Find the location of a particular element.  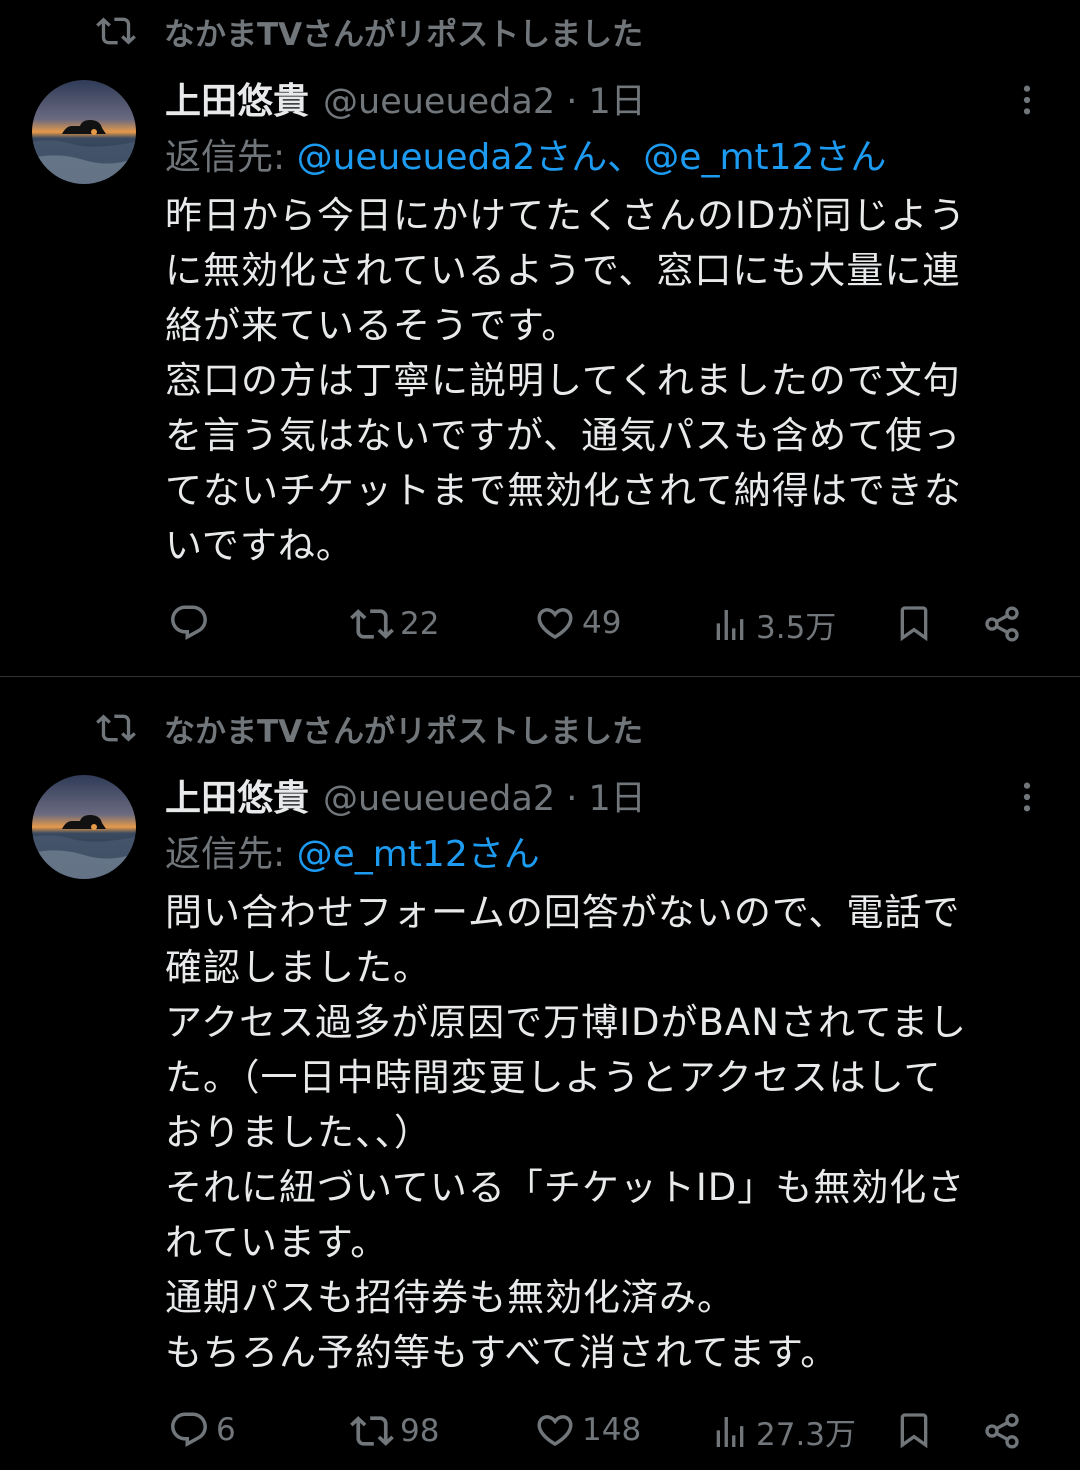

reply-button: 6 is located at coordinates (202, 1430).